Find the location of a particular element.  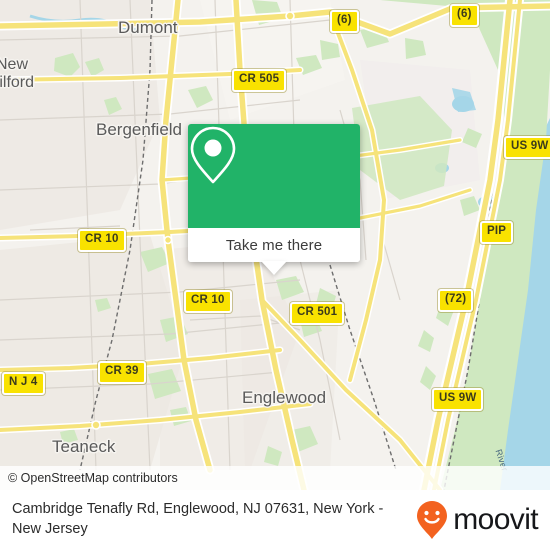

take-me-there-label: Take me there is located at coordinates (274, 245).